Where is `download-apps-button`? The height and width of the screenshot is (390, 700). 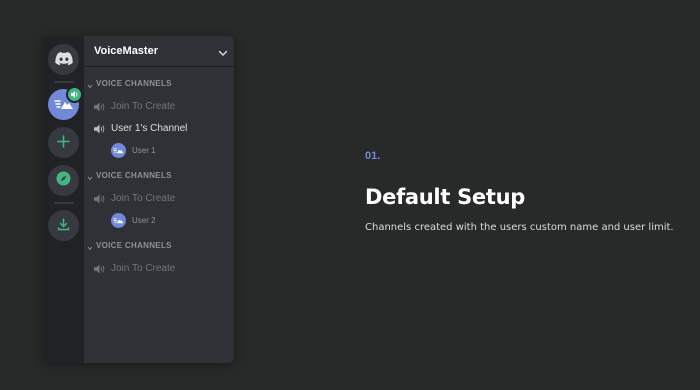 download-apps-button is located at coordinates (63, 225).